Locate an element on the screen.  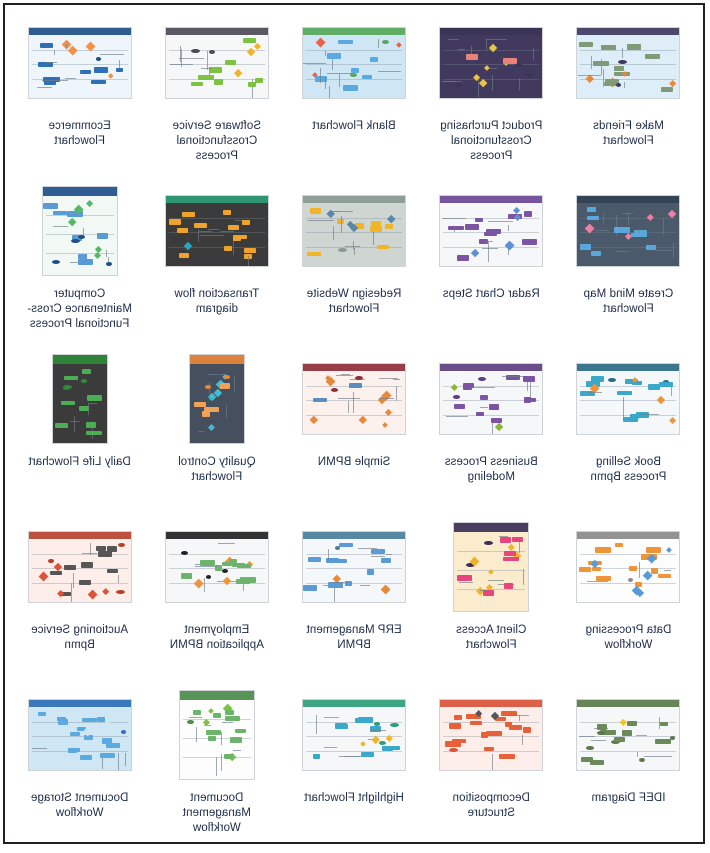
template-thumbnail-simple-bpmn is located at coordinates (354, 399).